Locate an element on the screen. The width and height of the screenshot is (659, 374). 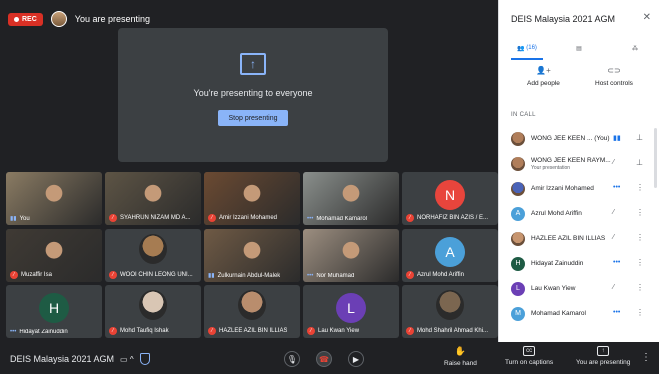
list-item: WONG JEE KEEN RAYM... Your presentation ⁄ ⊥ is located at coordinates (579, 163).